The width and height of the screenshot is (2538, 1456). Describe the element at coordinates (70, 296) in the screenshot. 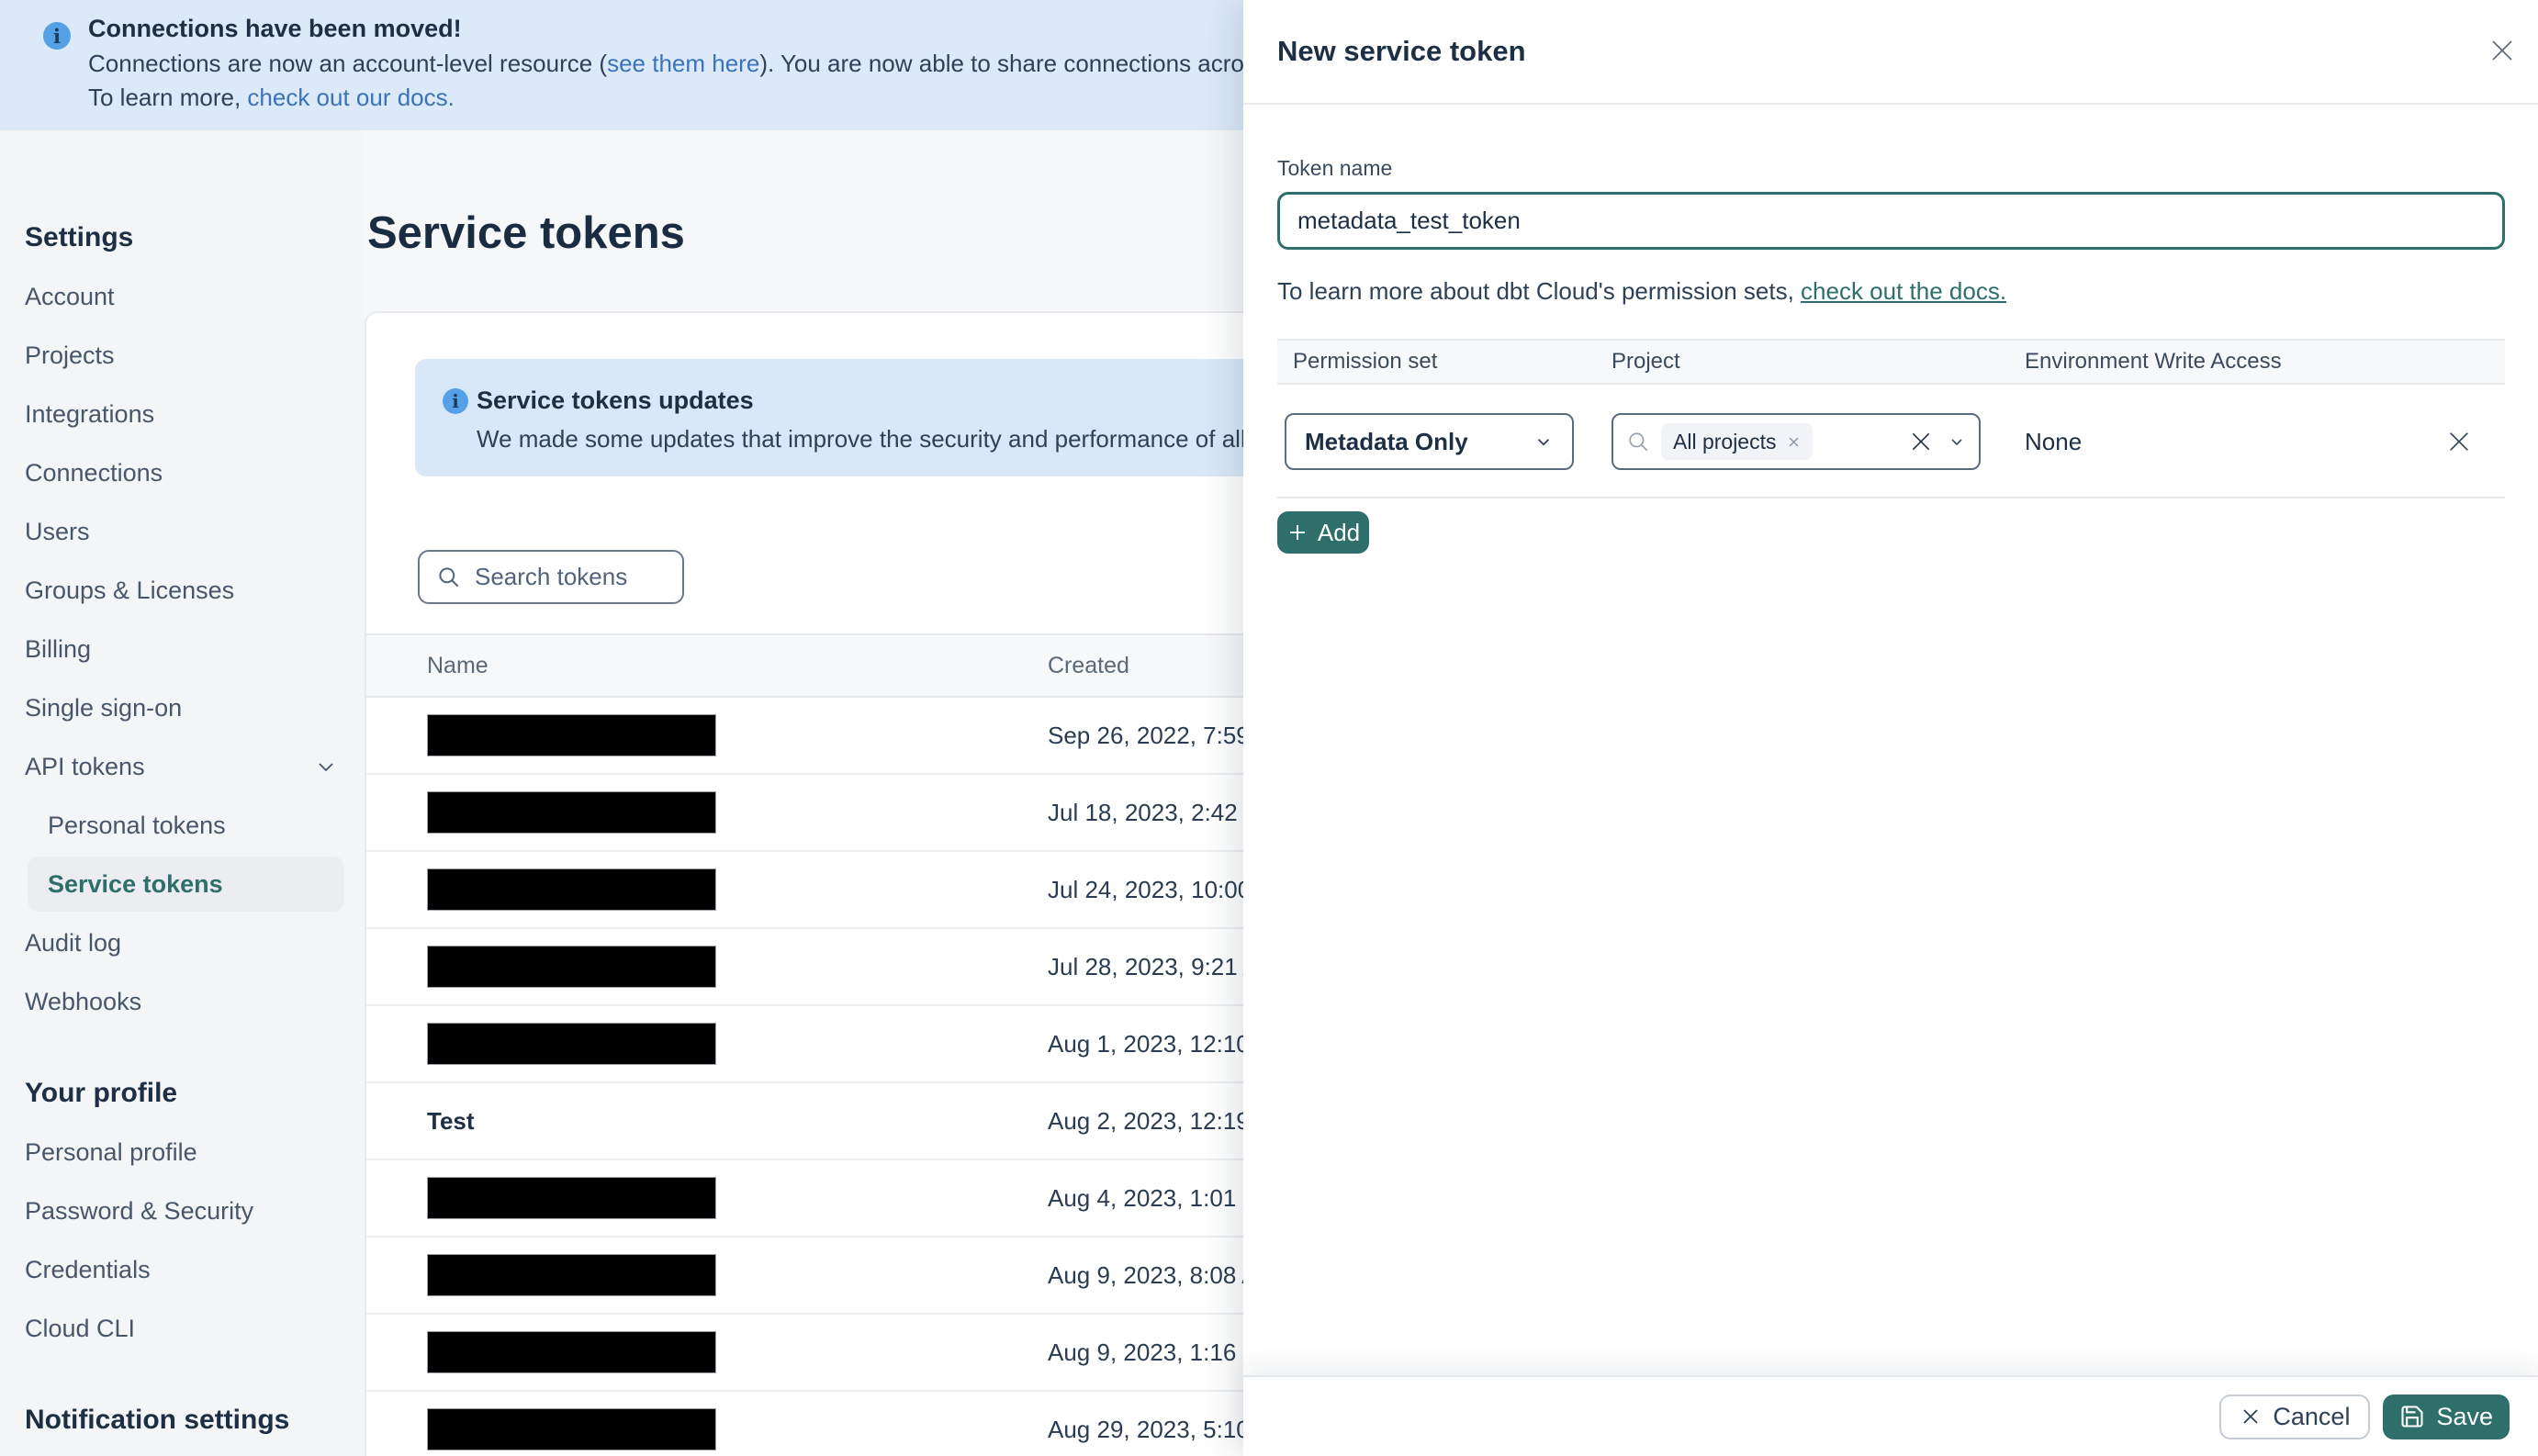

I see `sidebar-label: Account` at that location.